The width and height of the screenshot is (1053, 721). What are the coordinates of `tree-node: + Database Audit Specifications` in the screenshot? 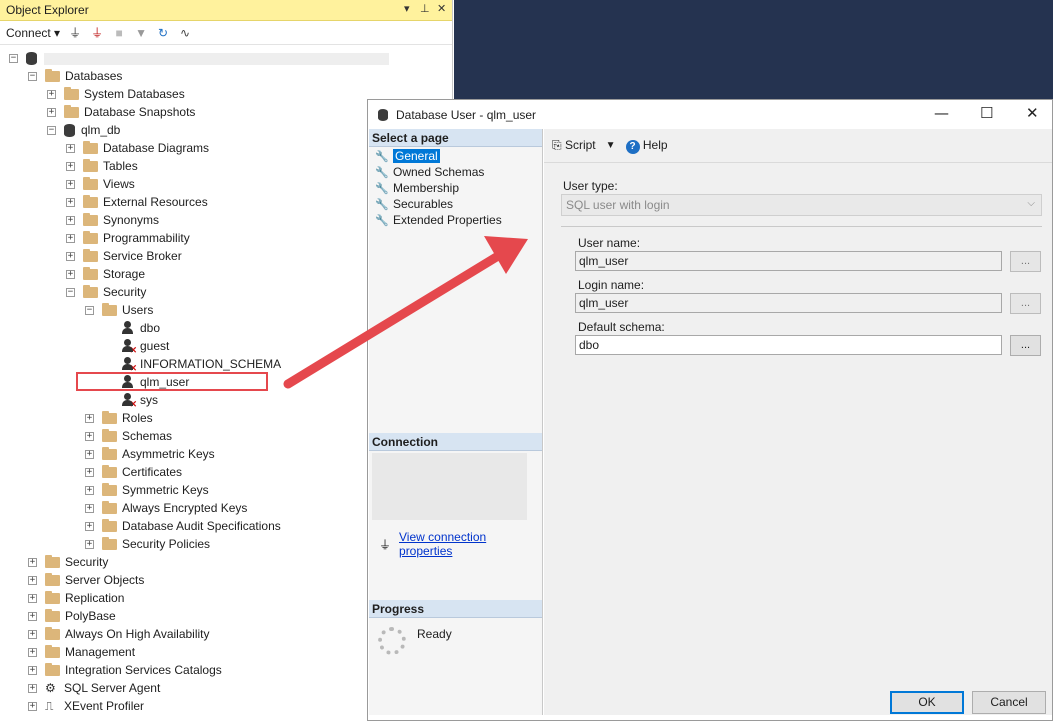 It's located at (183, 526).